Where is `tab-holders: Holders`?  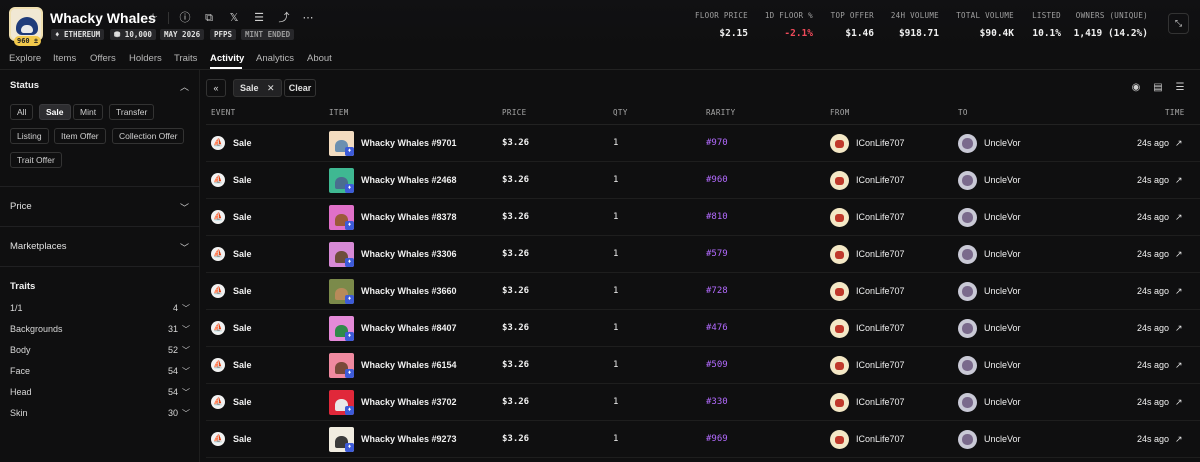 tab-holders: Holders is located at coordinates (145, 58).